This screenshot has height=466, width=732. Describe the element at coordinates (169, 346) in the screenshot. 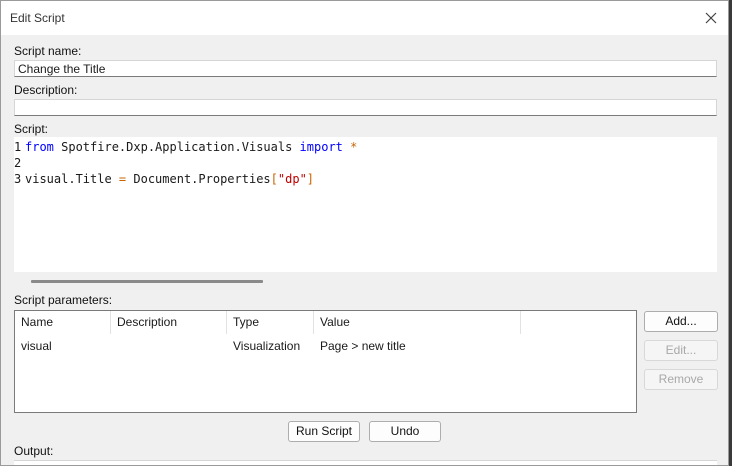

I see `cell-description` at that location.